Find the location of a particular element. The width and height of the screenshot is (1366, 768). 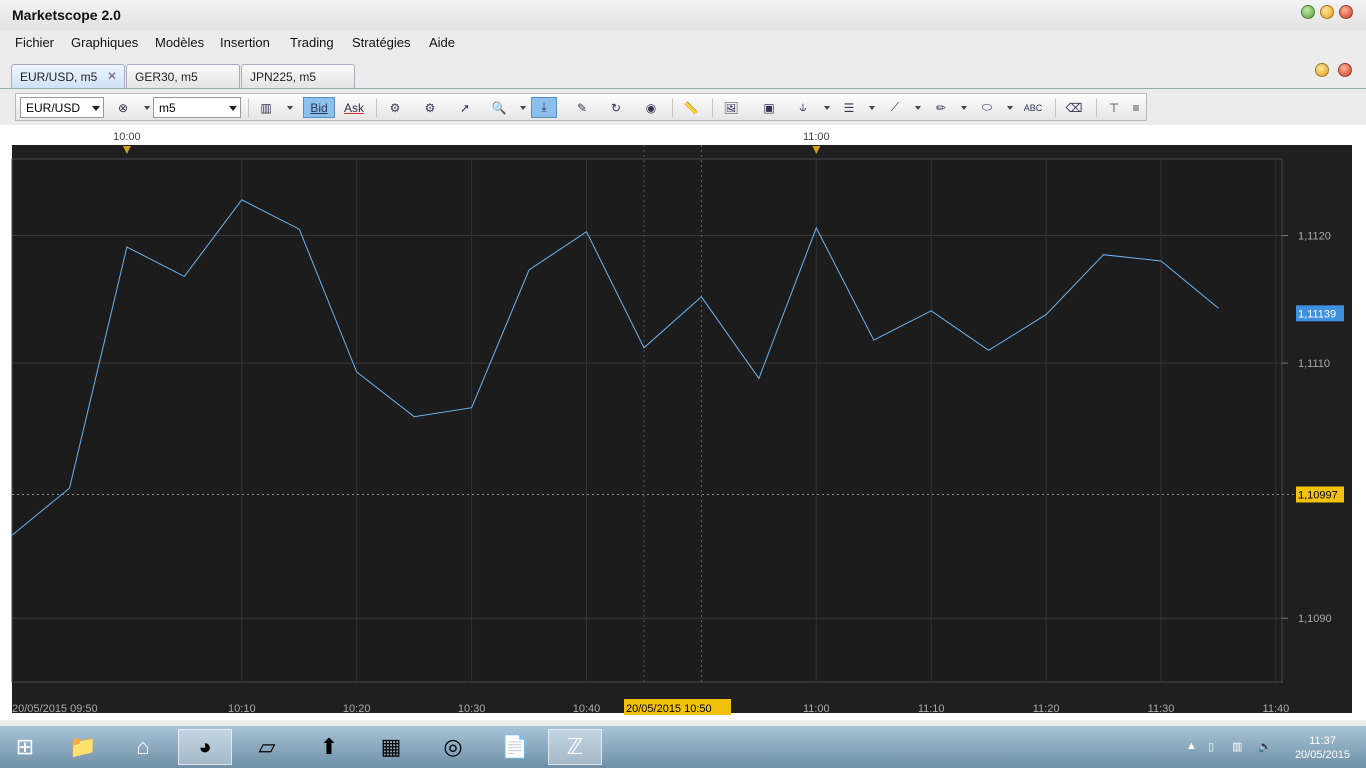

network-icon: ▥ is located at coordinates (1237, 746).